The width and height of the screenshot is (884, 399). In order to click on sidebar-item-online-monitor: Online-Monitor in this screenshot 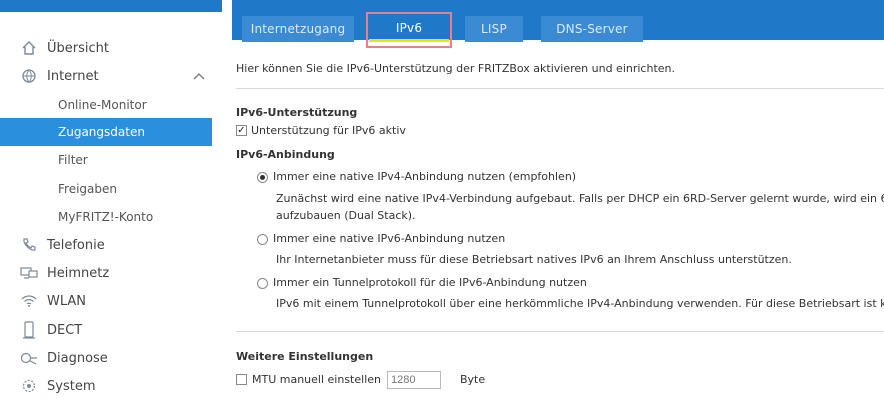, I will do `click(106, 105)`.